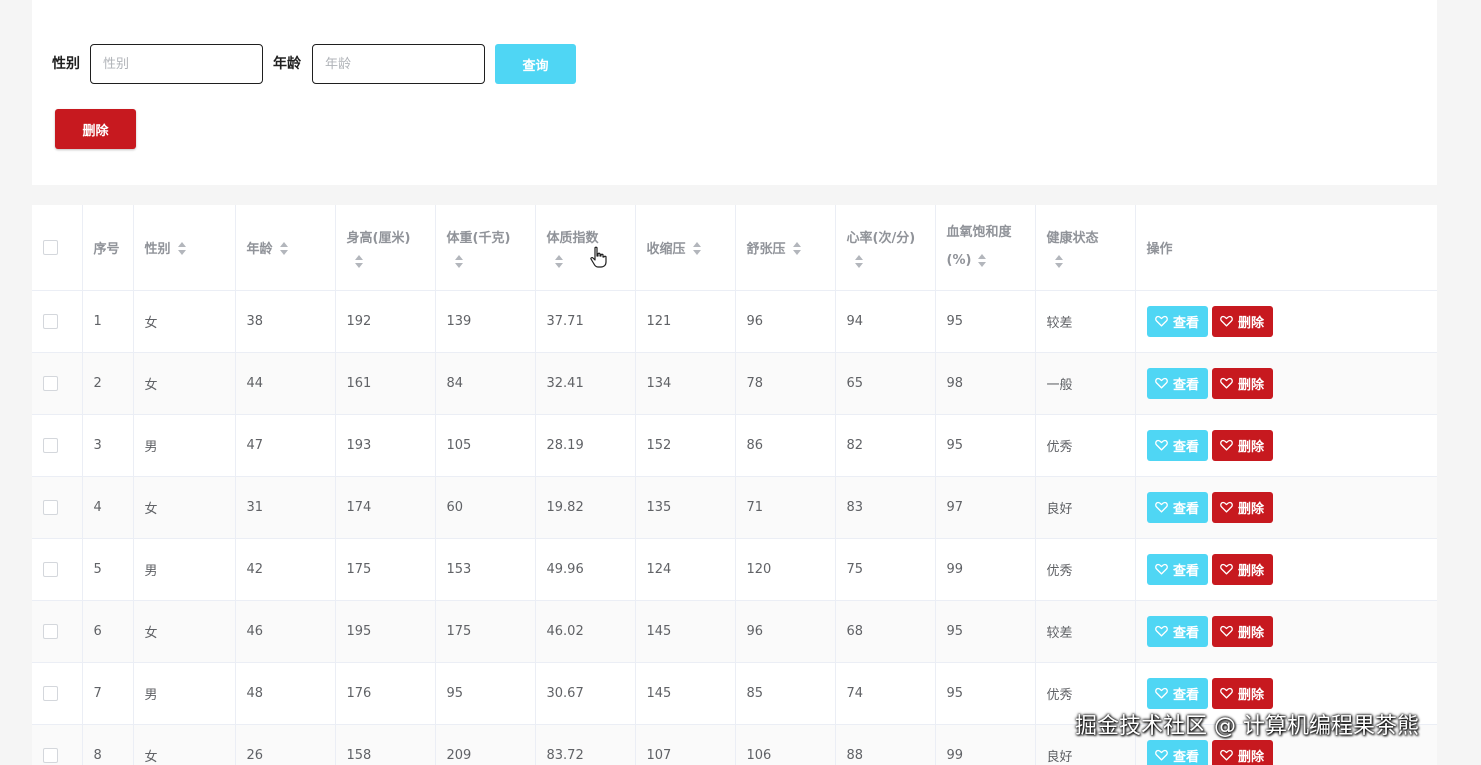 The image size is (1481, 765). Describe the element at coordinates (285, 445) in the screenshot. I see `cell-age: 47` at that location.